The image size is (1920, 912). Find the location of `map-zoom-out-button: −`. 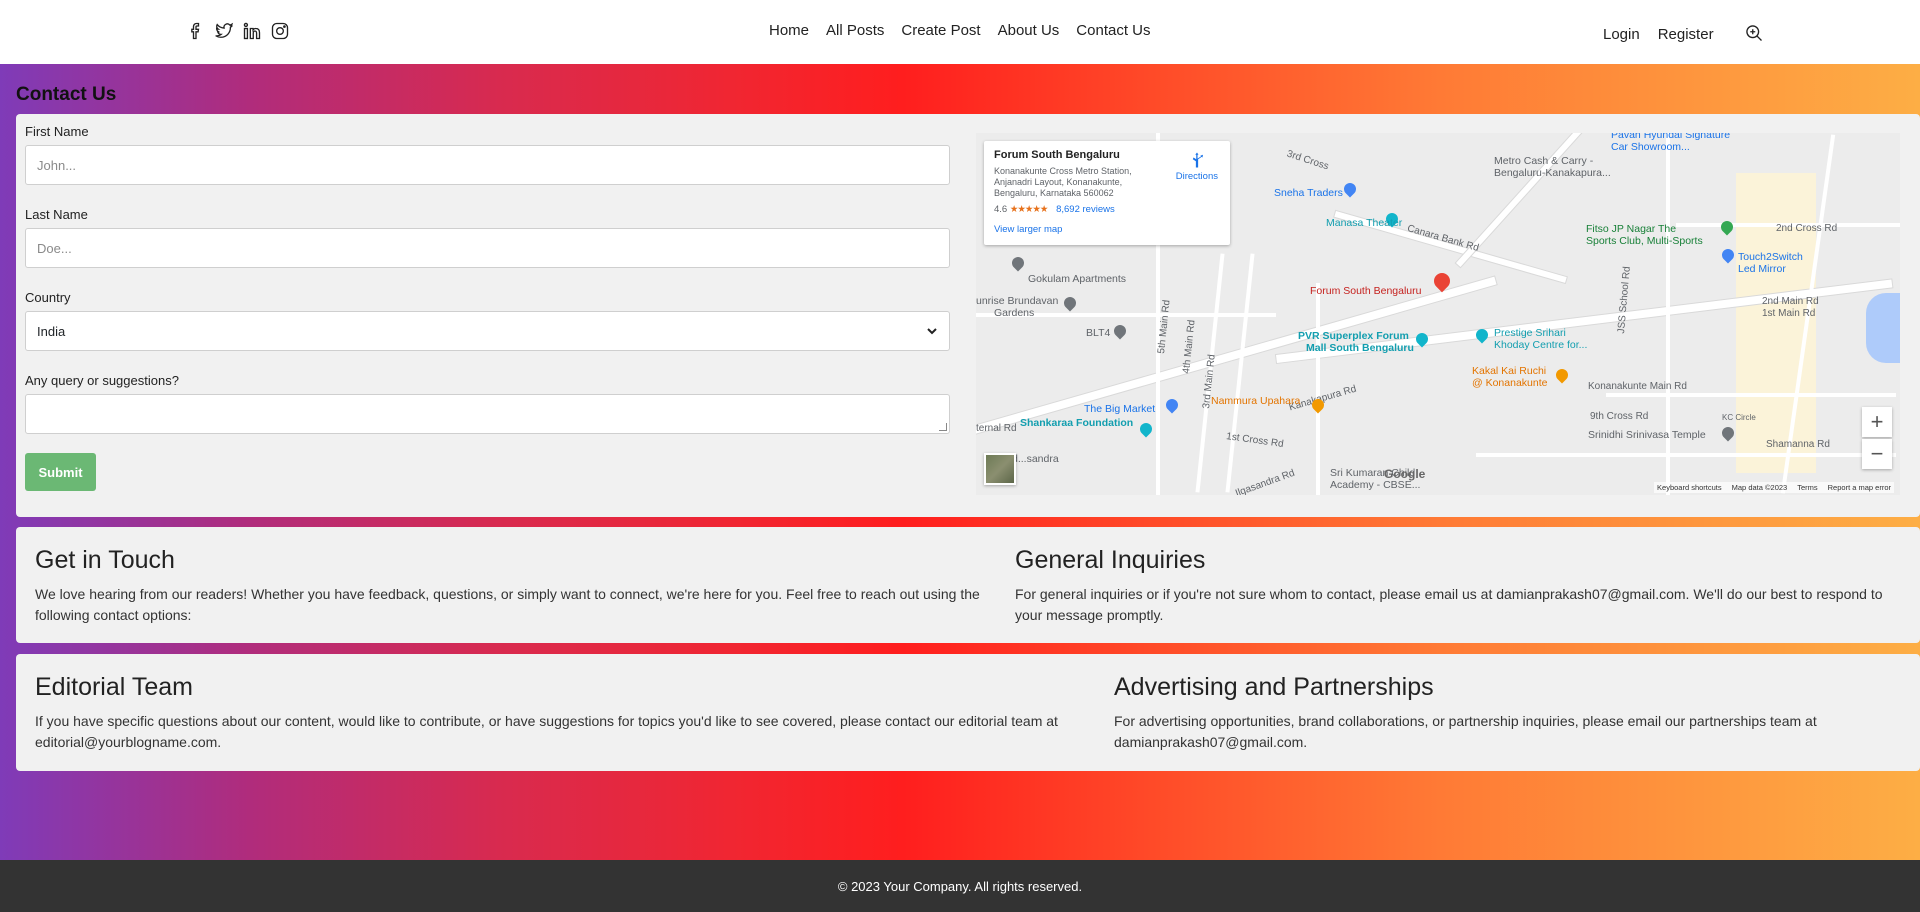

map-zoom-out-button: − is located at coordinates (1877, 454).